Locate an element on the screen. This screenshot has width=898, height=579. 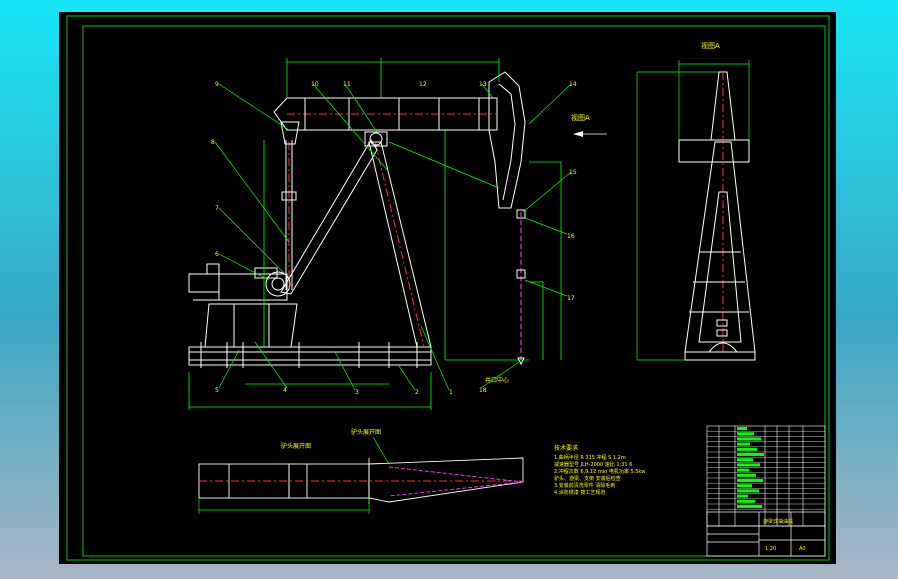
notes-title: 技术要求 is located at coordinates (566, 448).